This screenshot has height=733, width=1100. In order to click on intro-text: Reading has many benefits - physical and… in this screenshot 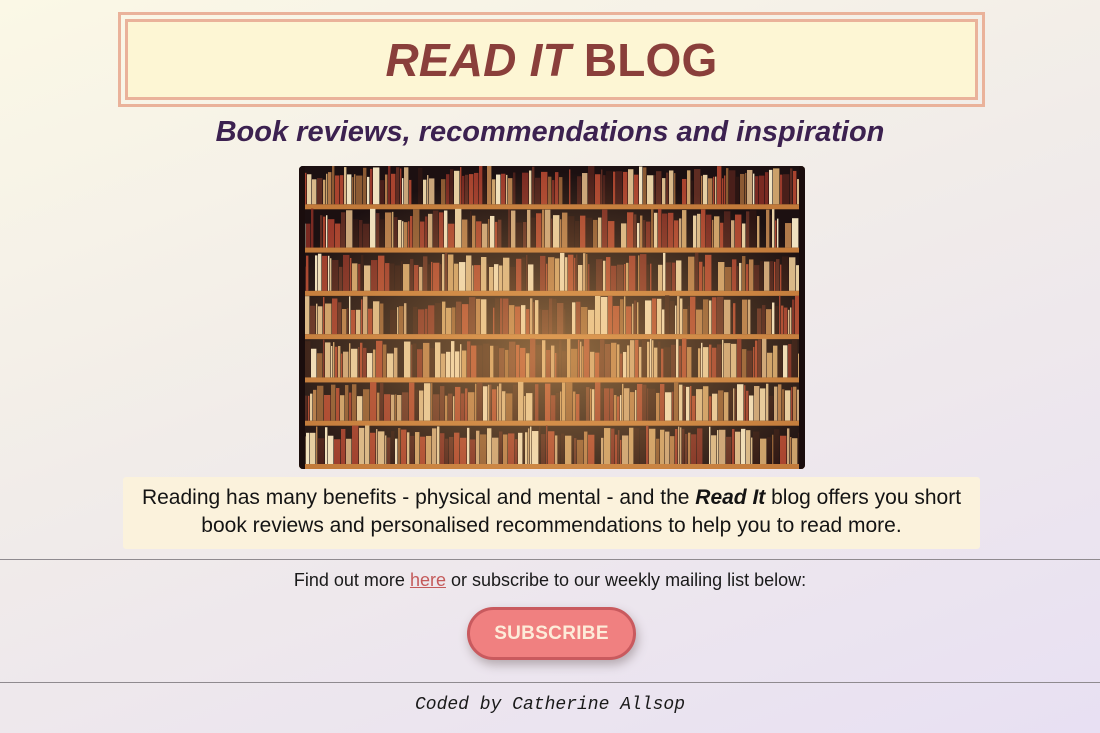, I will do `click(551, 513)`.